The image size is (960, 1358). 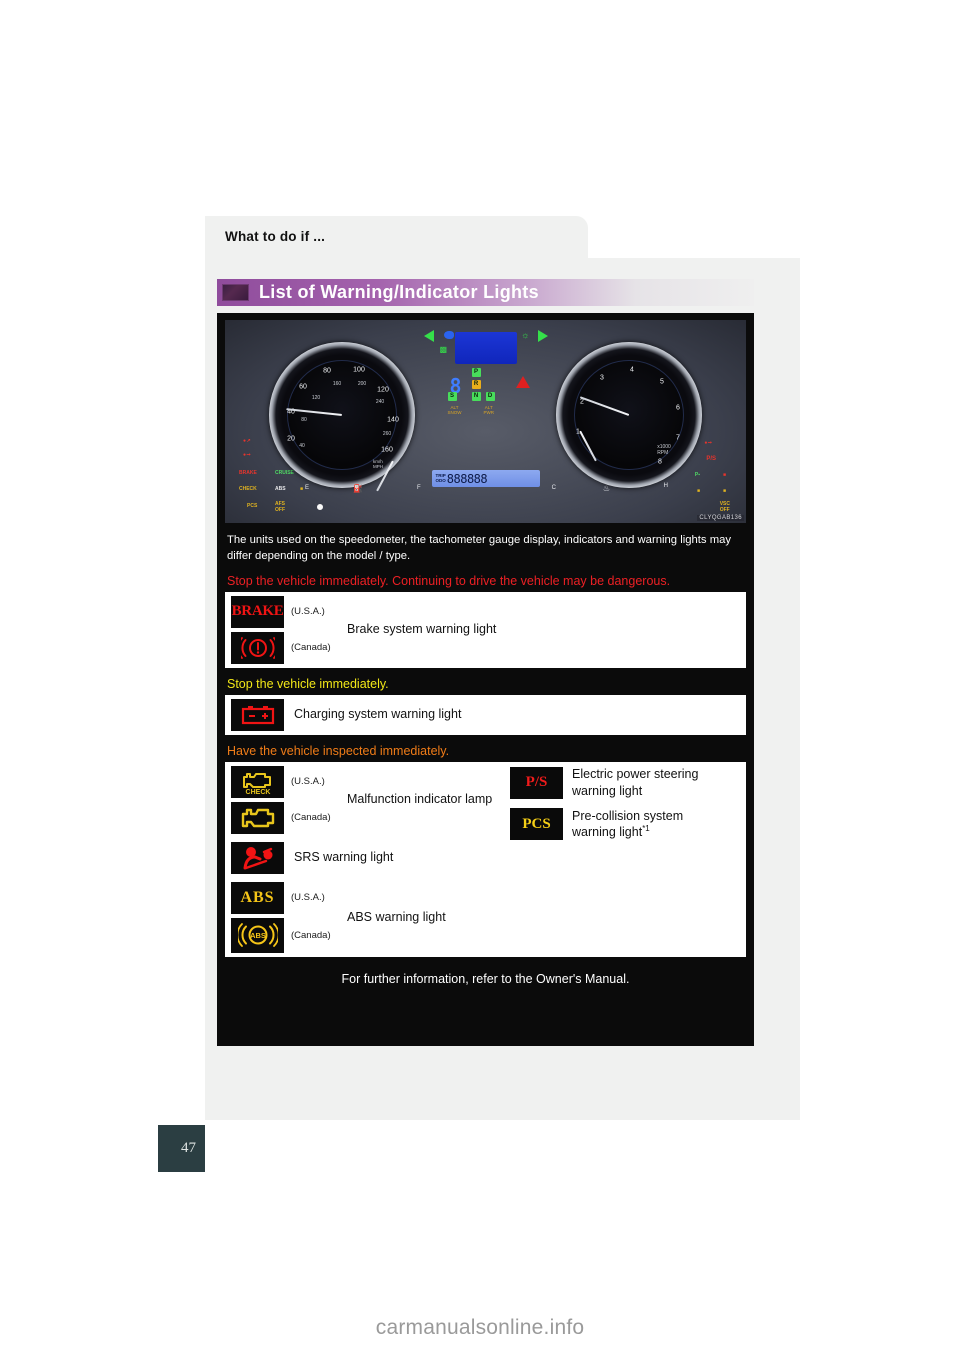 I want to click on center-display-stack: ▩ ☼, so click(x=486, y=345).